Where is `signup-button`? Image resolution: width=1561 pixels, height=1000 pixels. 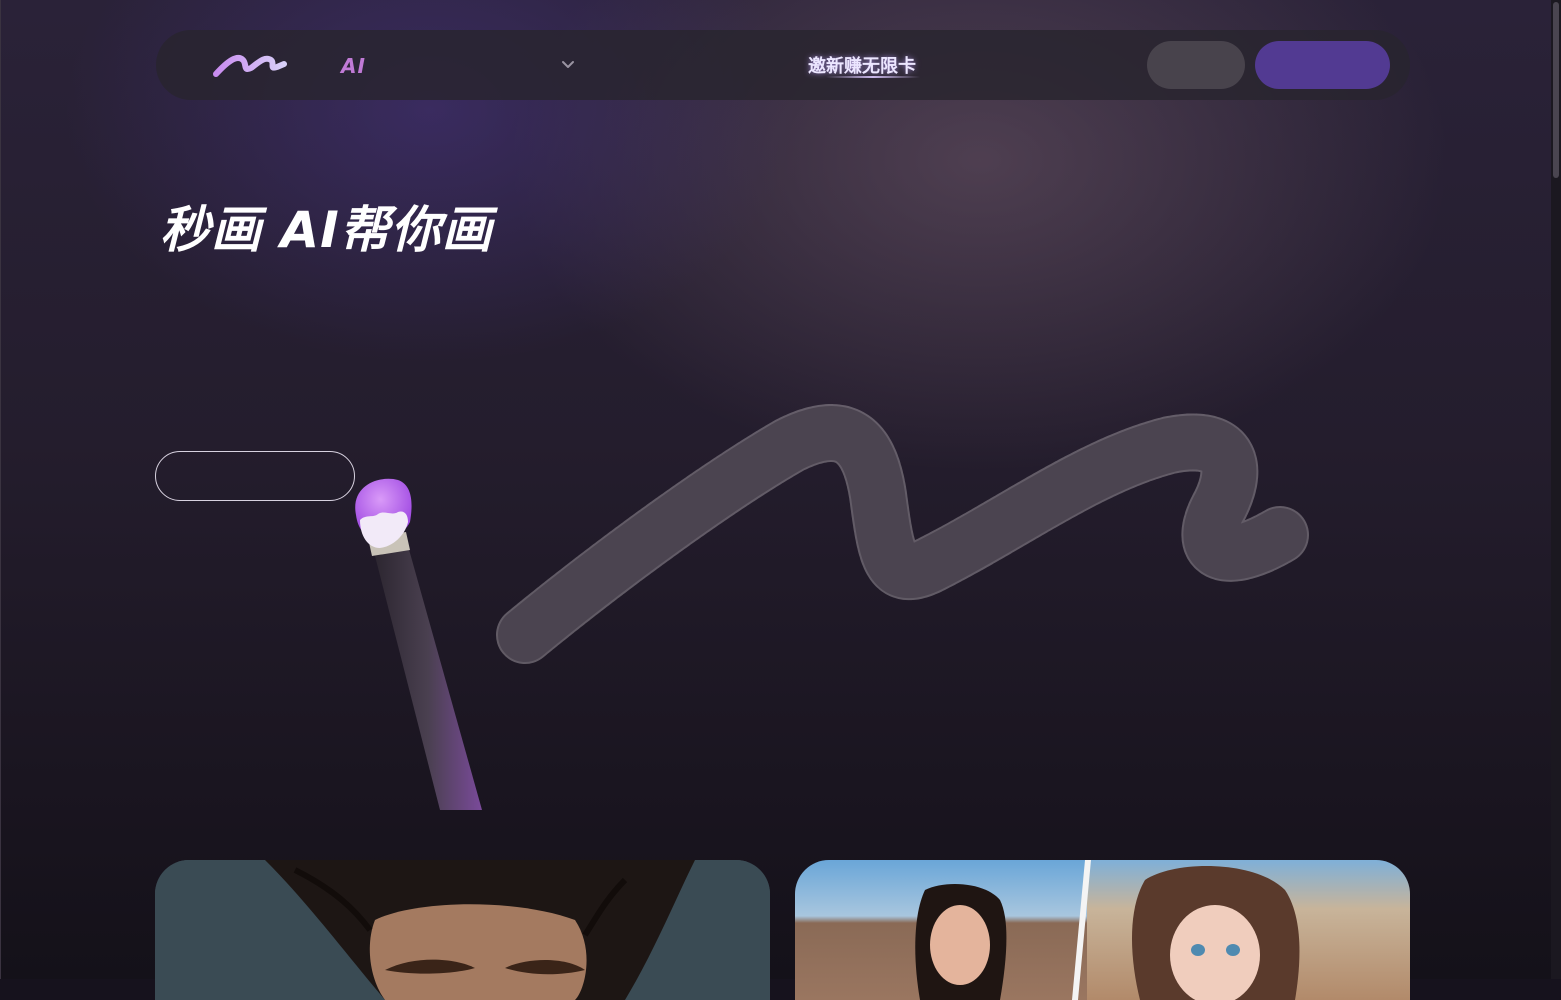
signup-button is located at coordinates (1322, 65).